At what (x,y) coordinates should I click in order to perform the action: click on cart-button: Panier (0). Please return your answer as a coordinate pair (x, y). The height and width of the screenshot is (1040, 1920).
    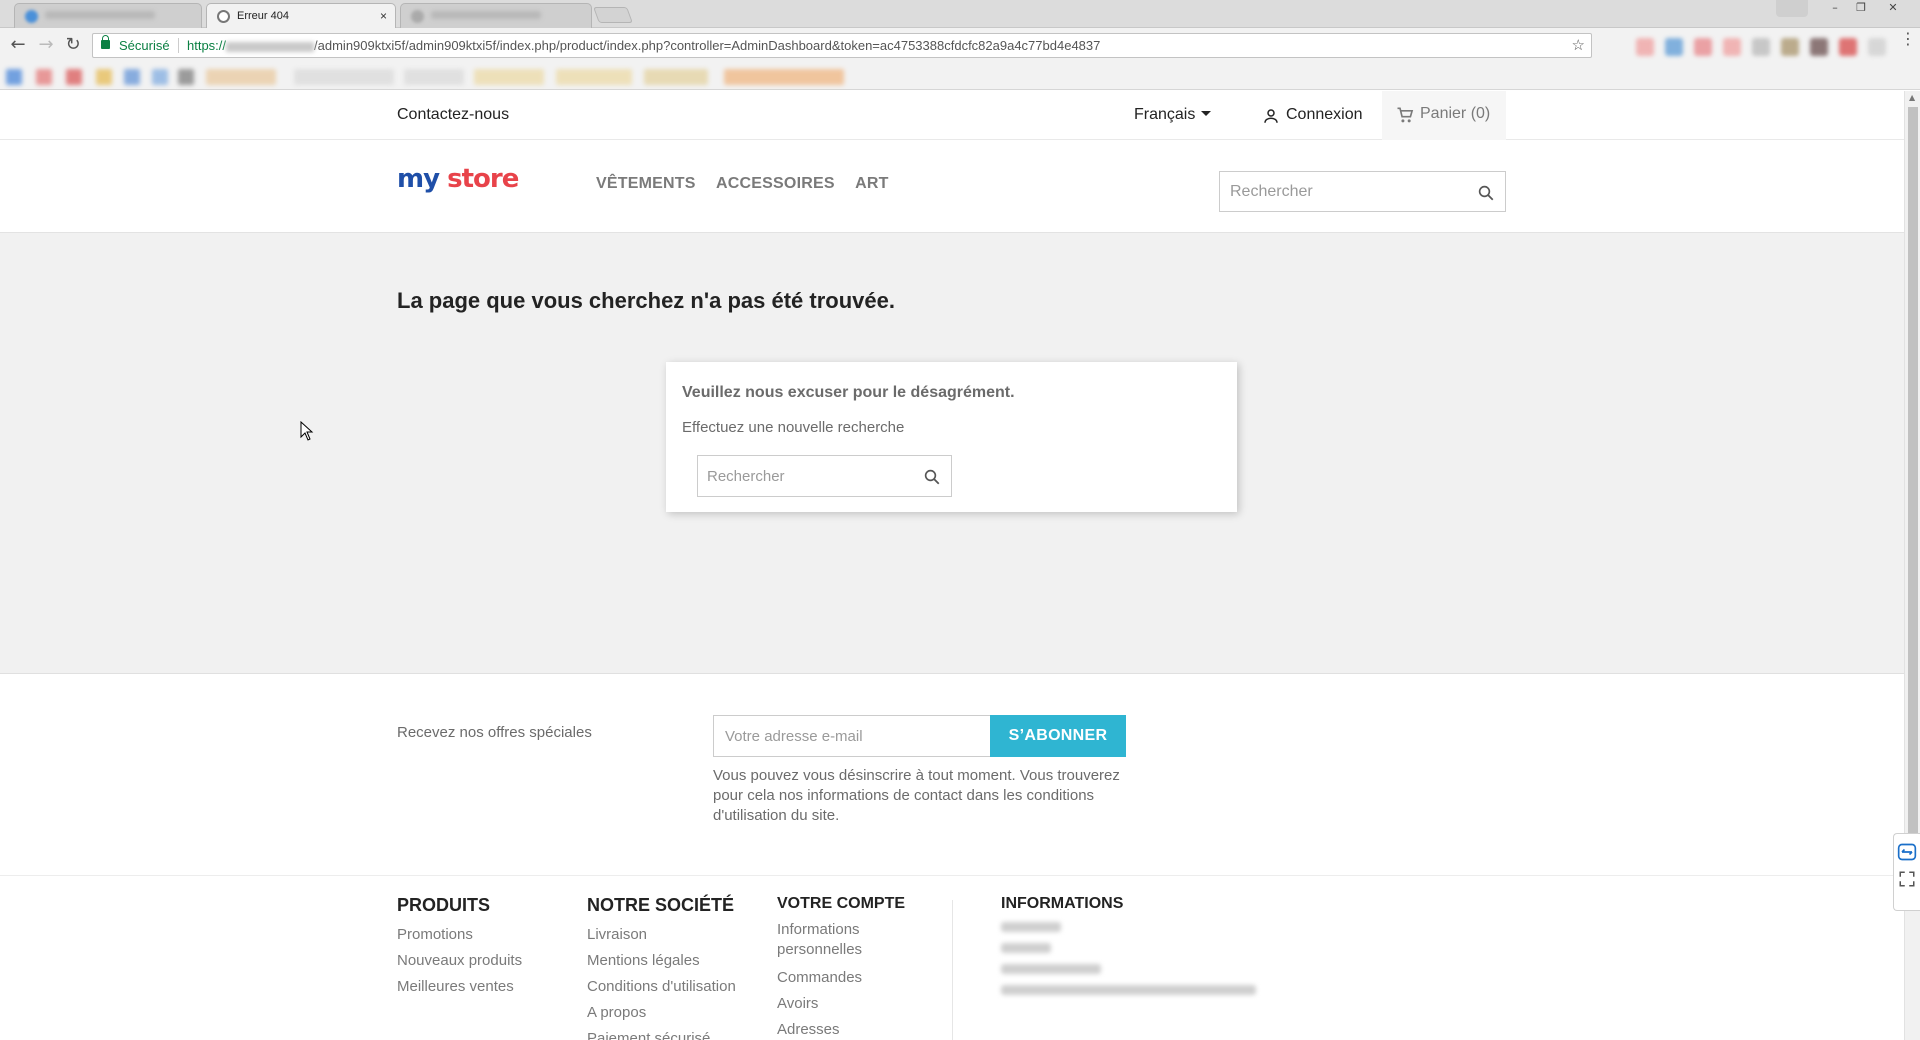
    Looking at the image, I should click on (1444, 115).